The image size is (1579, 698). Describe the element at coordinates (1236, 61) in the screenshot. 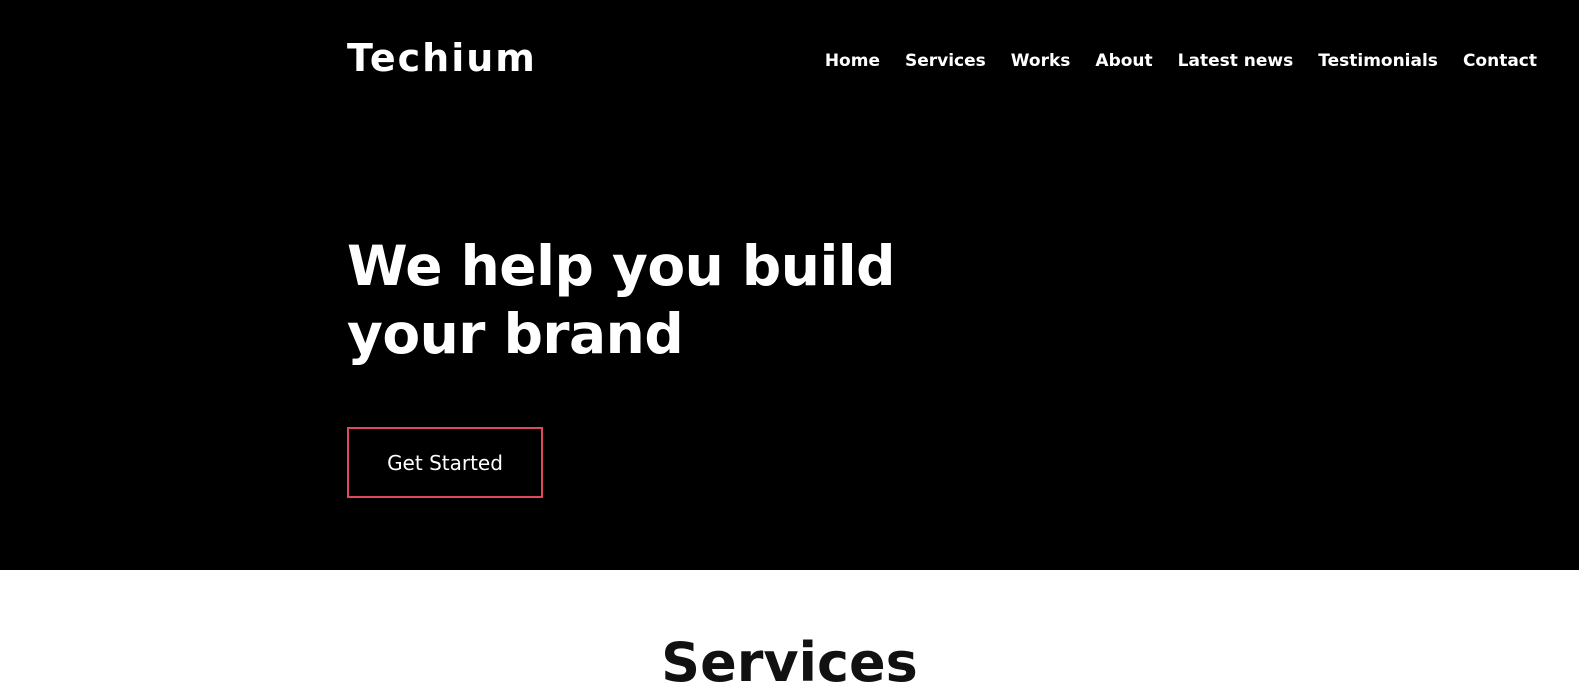

I see `nav-link-latest-news: Latest news` at that location.